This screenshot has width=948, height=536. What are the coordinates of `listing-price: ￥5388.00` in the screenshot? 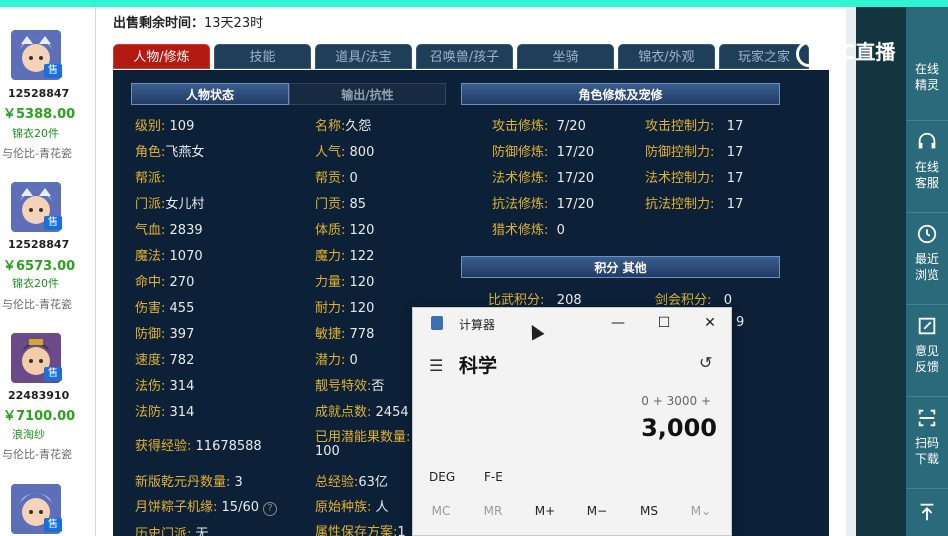 It's located at (39, 114).